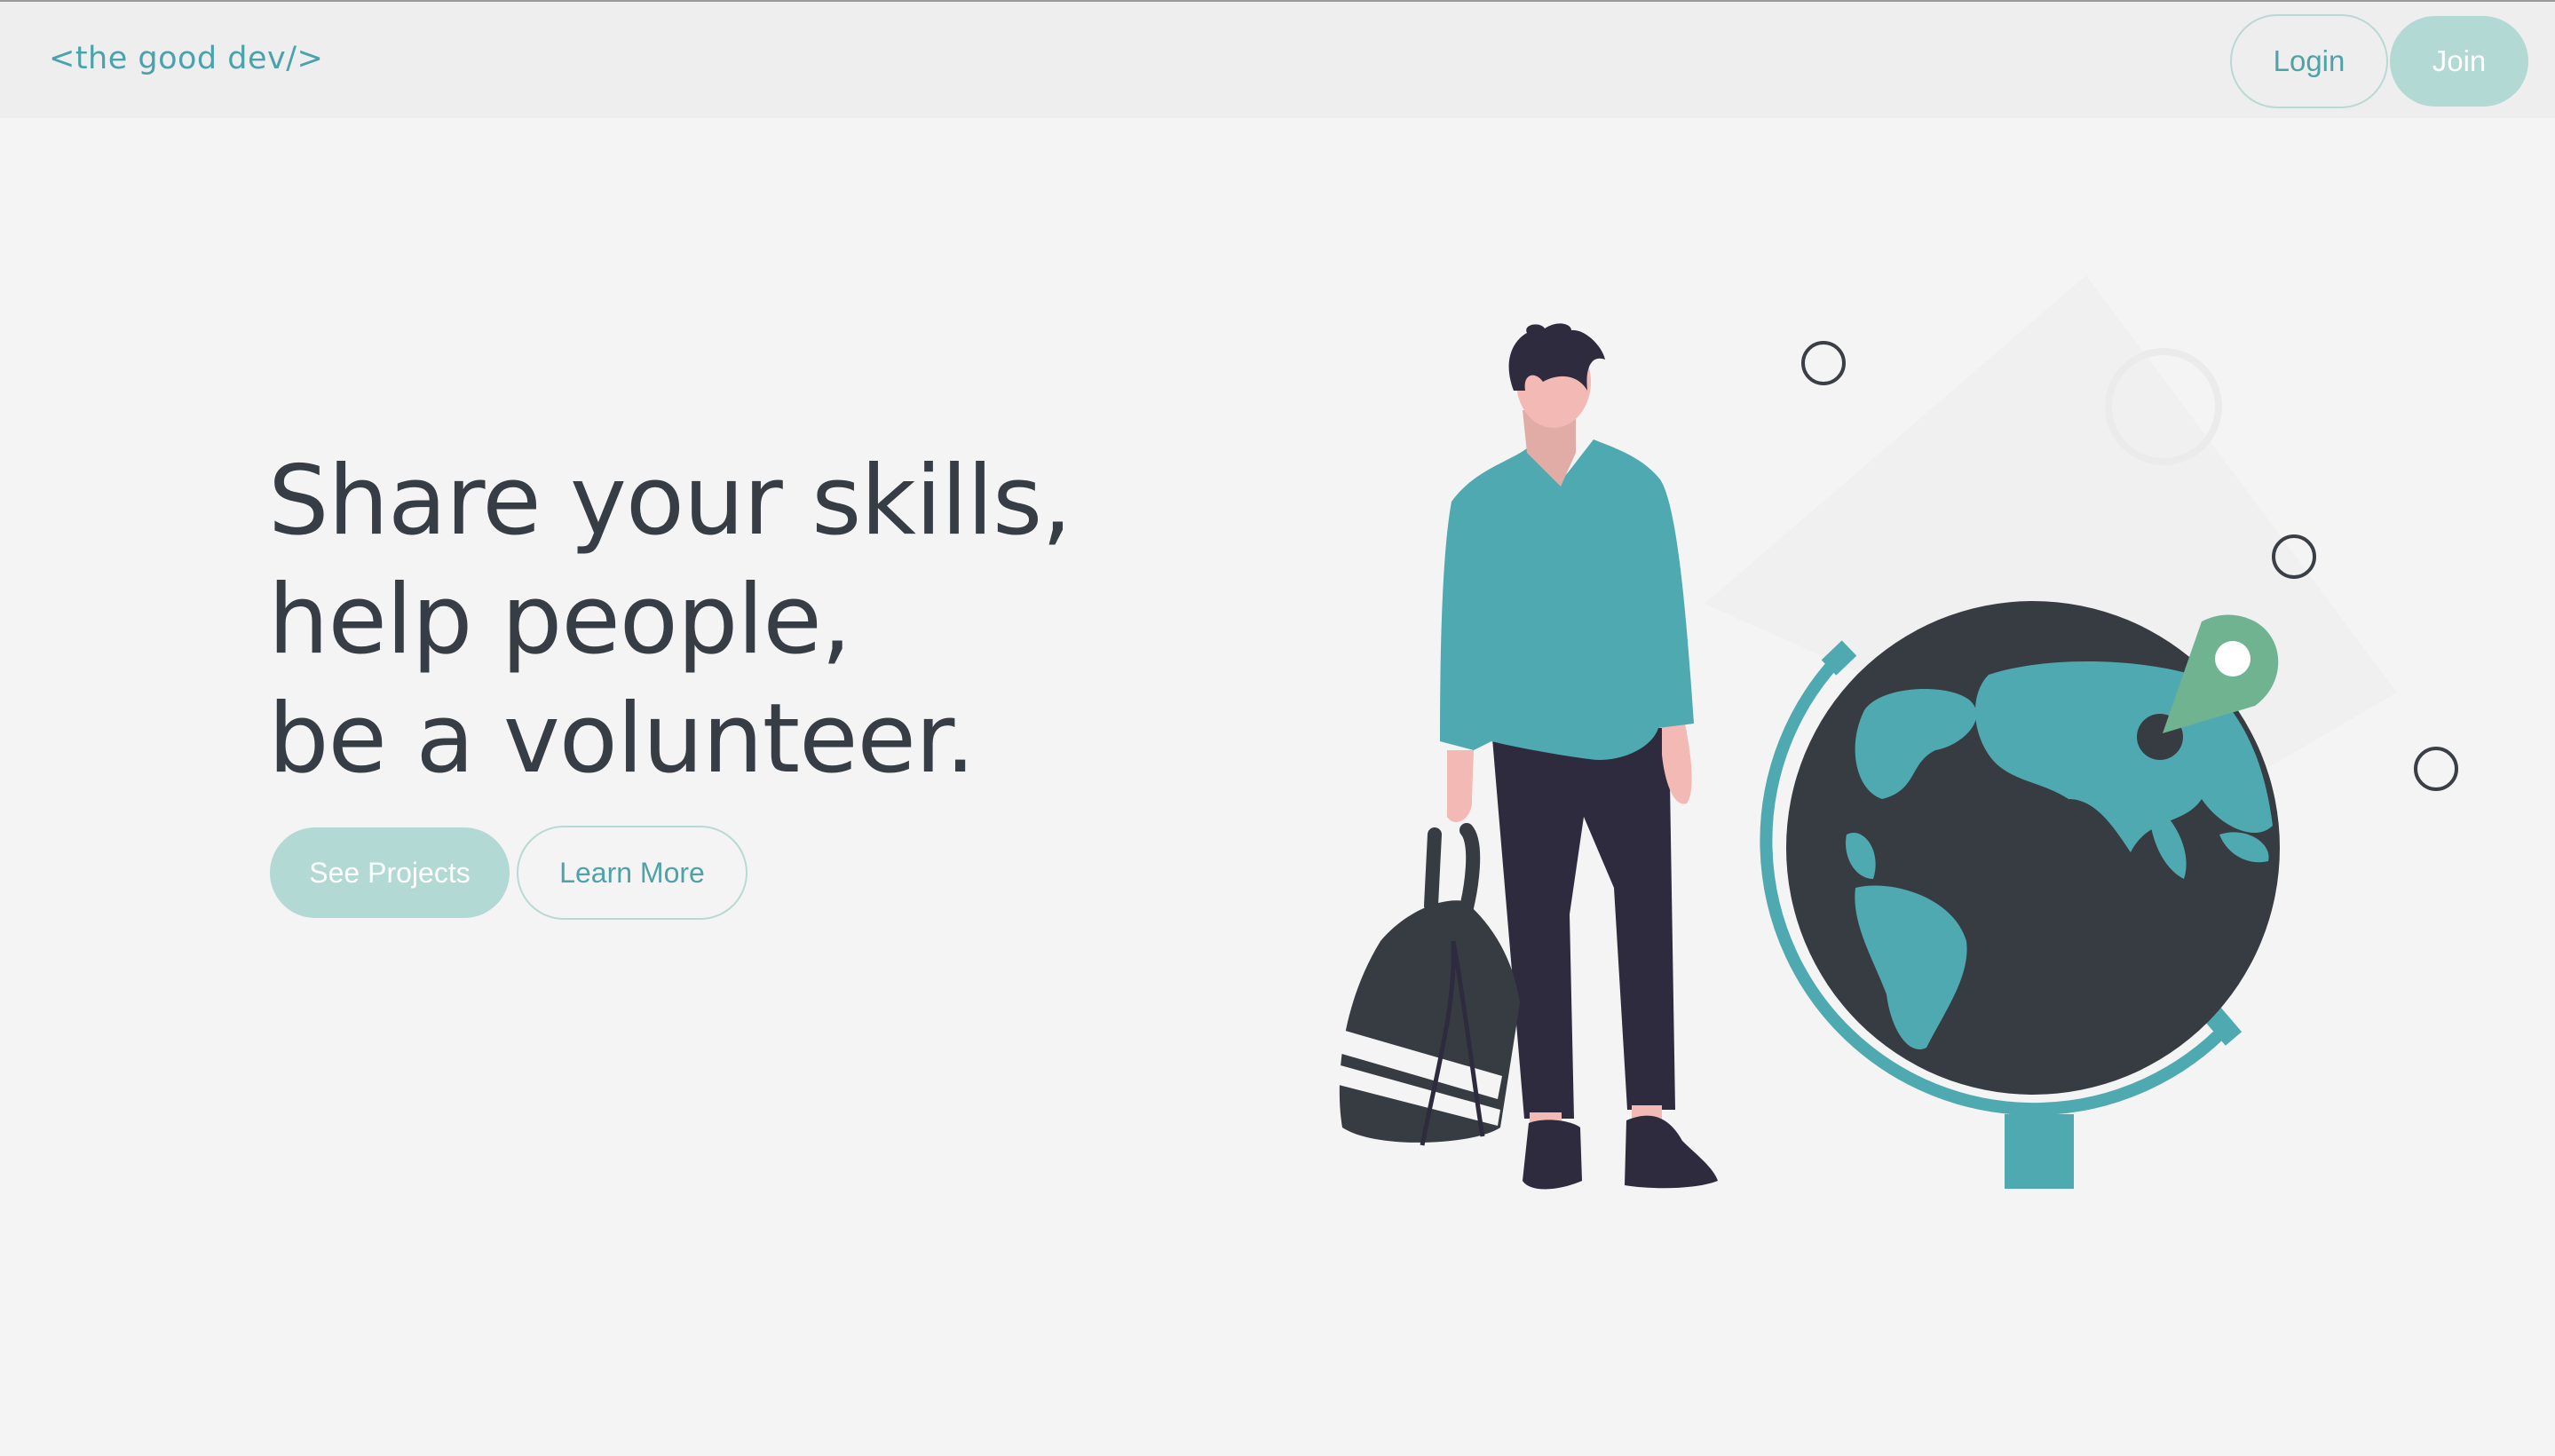 This screenshot has width=2555, height=1456. What do you see at coordinates (632, 873) in the screenshot?
I see `learn-more-button: Learn More` at bounding box center [632, 873].